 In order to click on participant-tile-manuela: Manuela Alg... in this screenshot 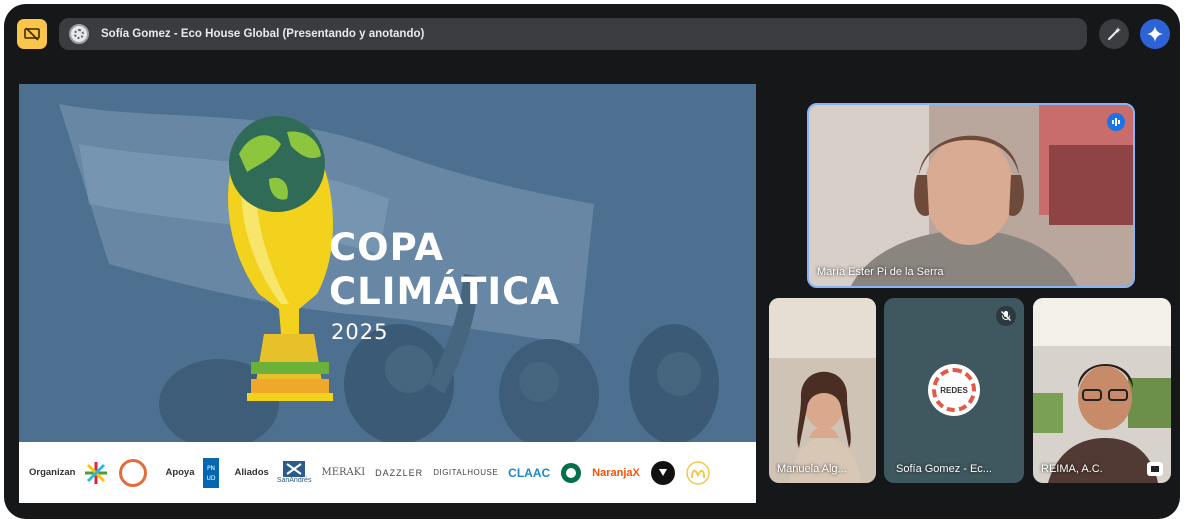, I will do `click(822, 390)`.